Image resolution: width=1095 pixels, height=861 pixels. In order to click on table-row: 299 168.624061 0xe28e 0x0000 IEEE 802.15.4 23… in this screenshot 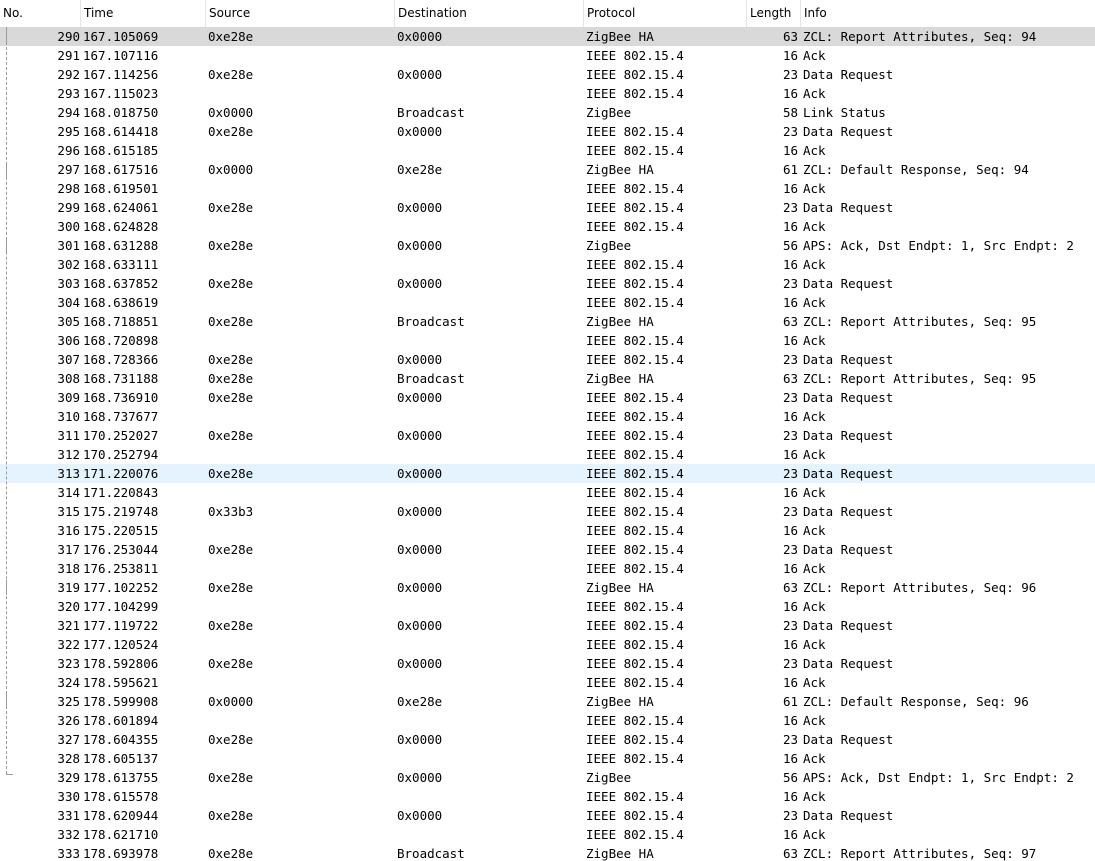, I will do `click(547, 207)`.